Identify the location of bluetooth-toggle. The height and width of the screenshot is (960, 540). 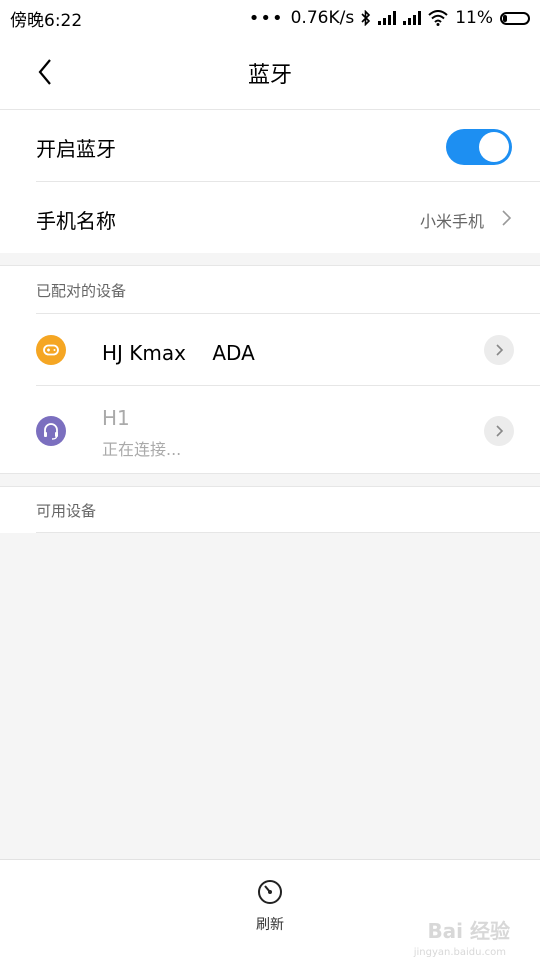
(479, 147).